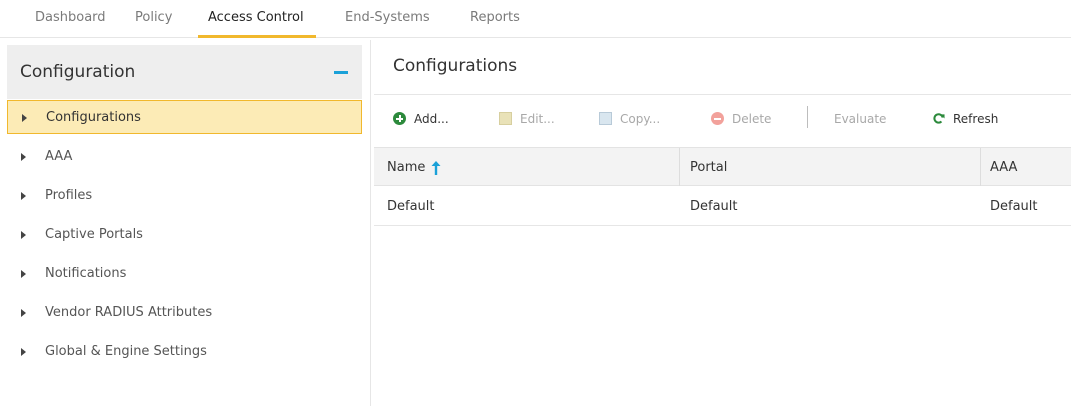  Describe the element at coordinates (184, 72) in the screenshot. I see `panel-header: Configuration` at that location.